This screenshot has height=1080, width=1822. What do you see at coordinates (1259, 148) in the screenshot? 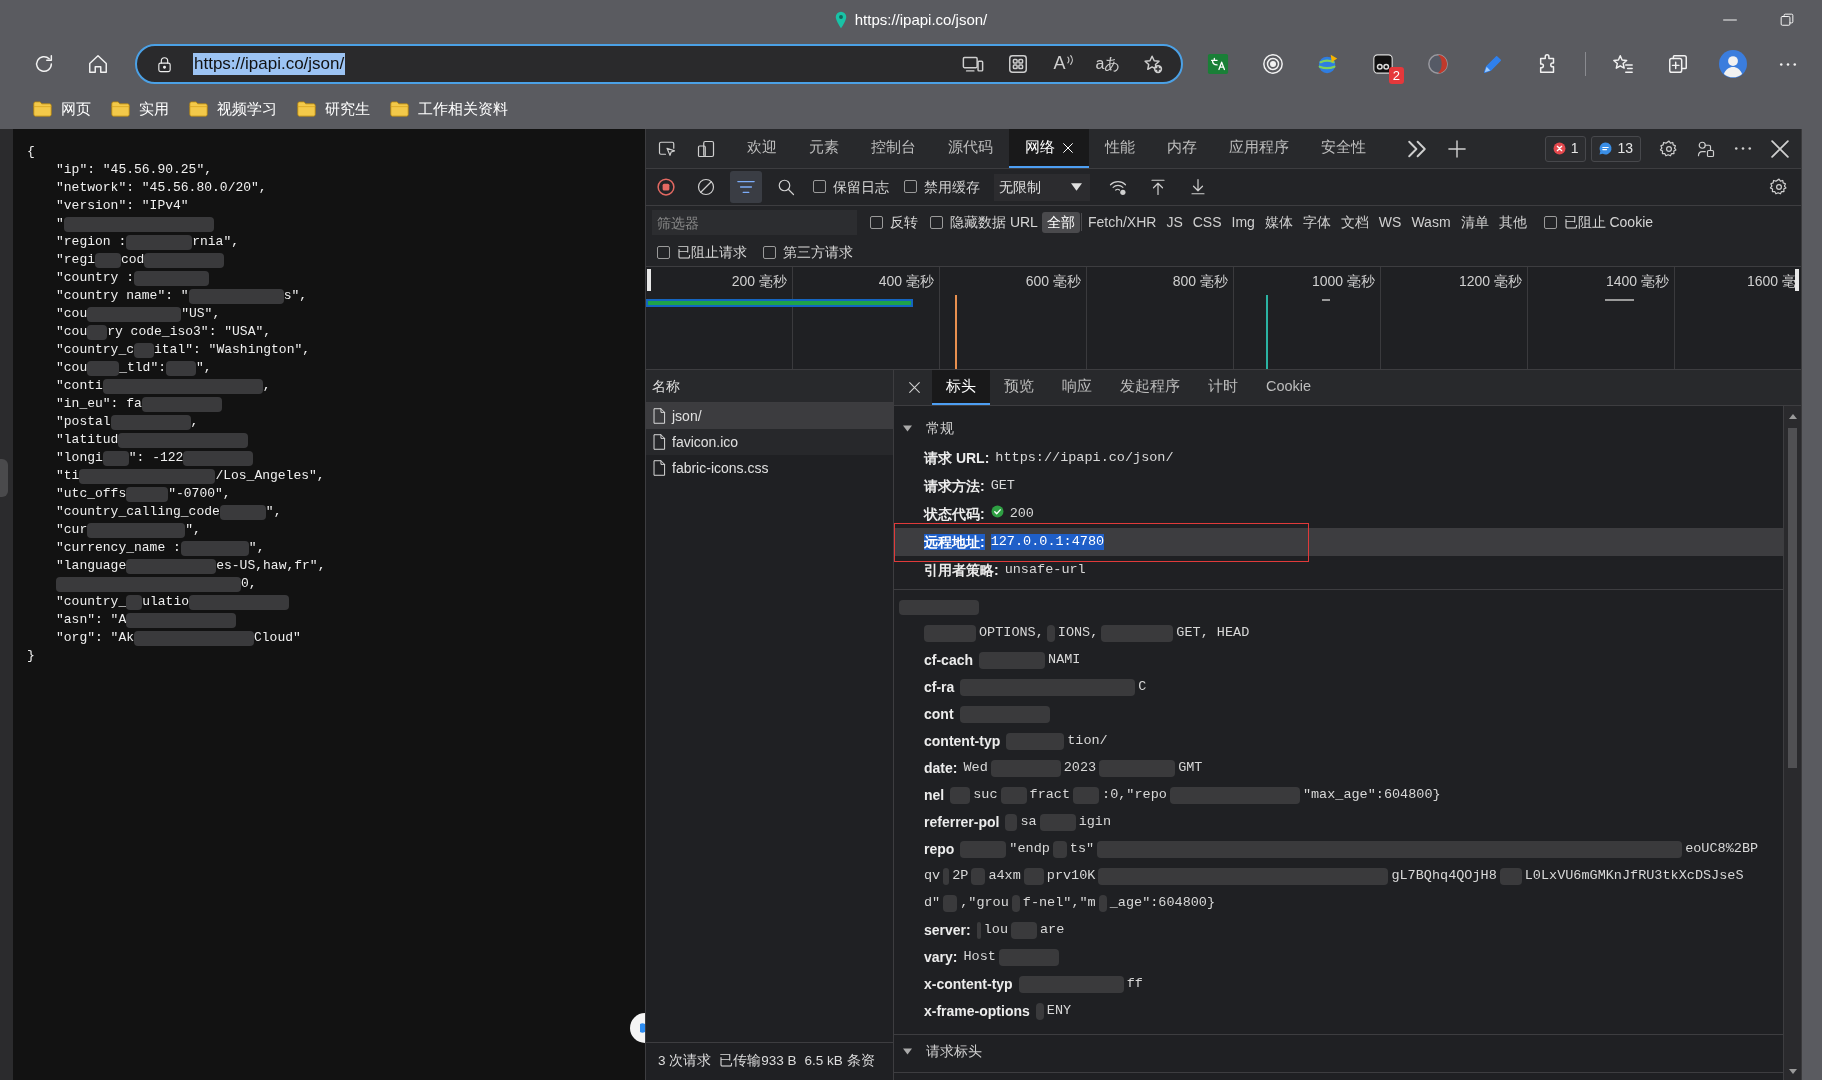
I see `devtools-tab: 应用程序` at bounding box center [1259, 148].